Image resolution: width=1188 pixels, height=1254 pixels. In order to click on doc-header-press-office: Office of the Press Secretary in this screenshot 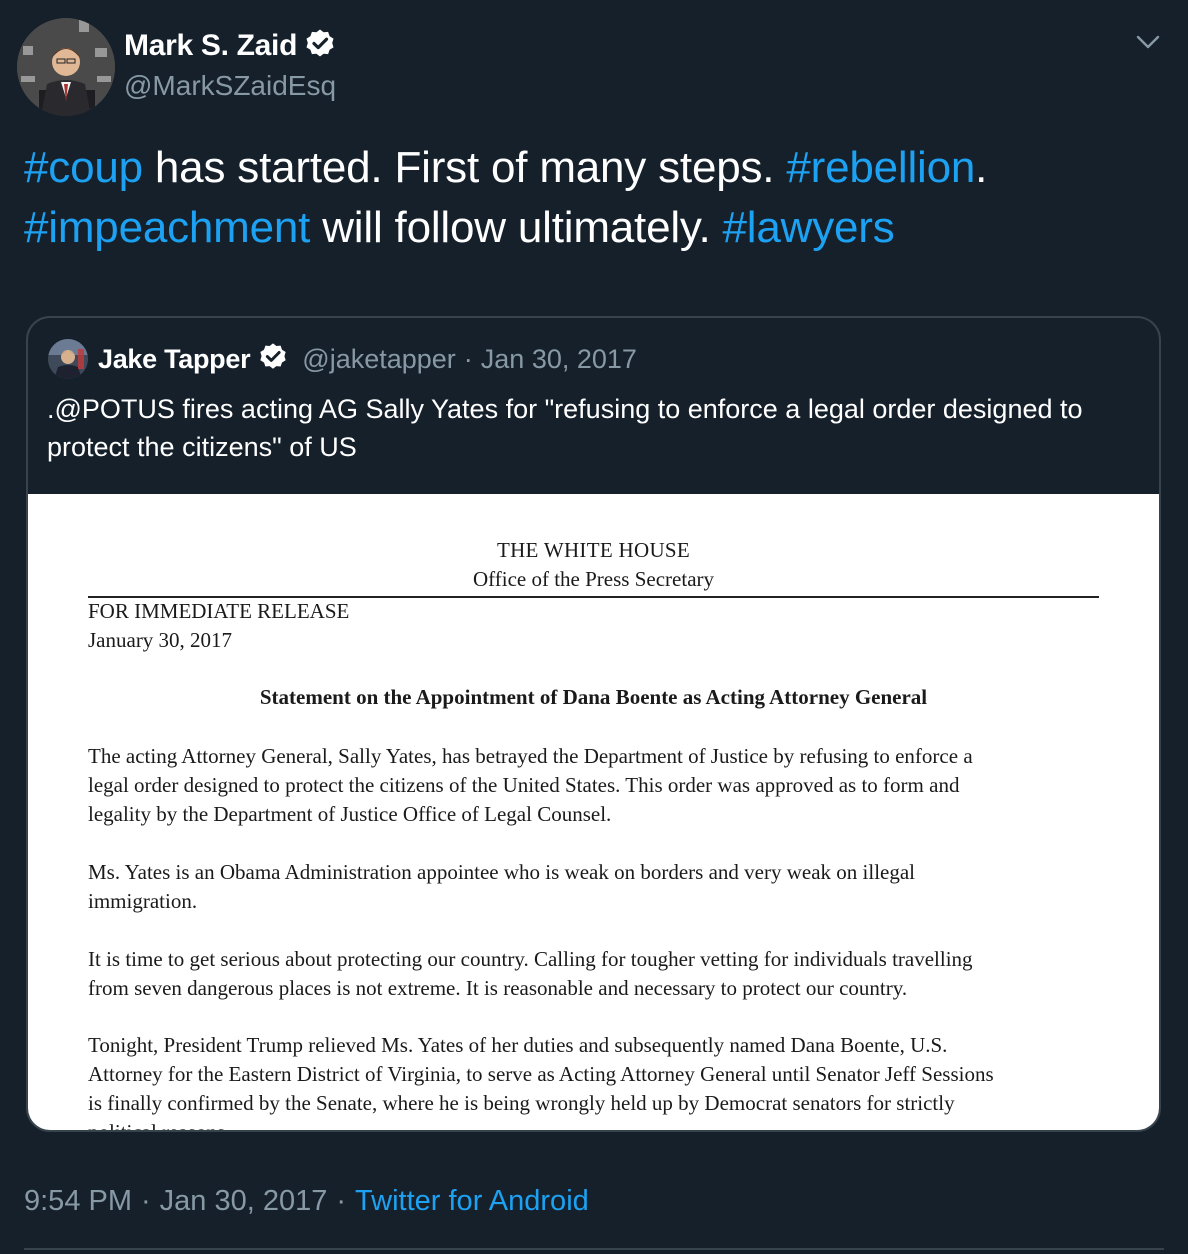, I will do `click(593, 579)`.